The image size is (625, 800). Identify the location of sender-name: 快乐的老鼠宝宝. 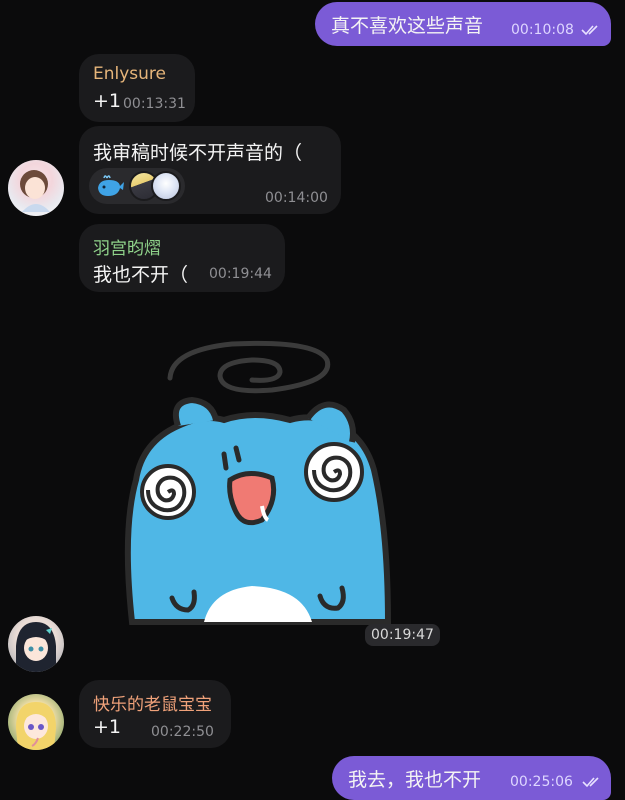
(152, 702).